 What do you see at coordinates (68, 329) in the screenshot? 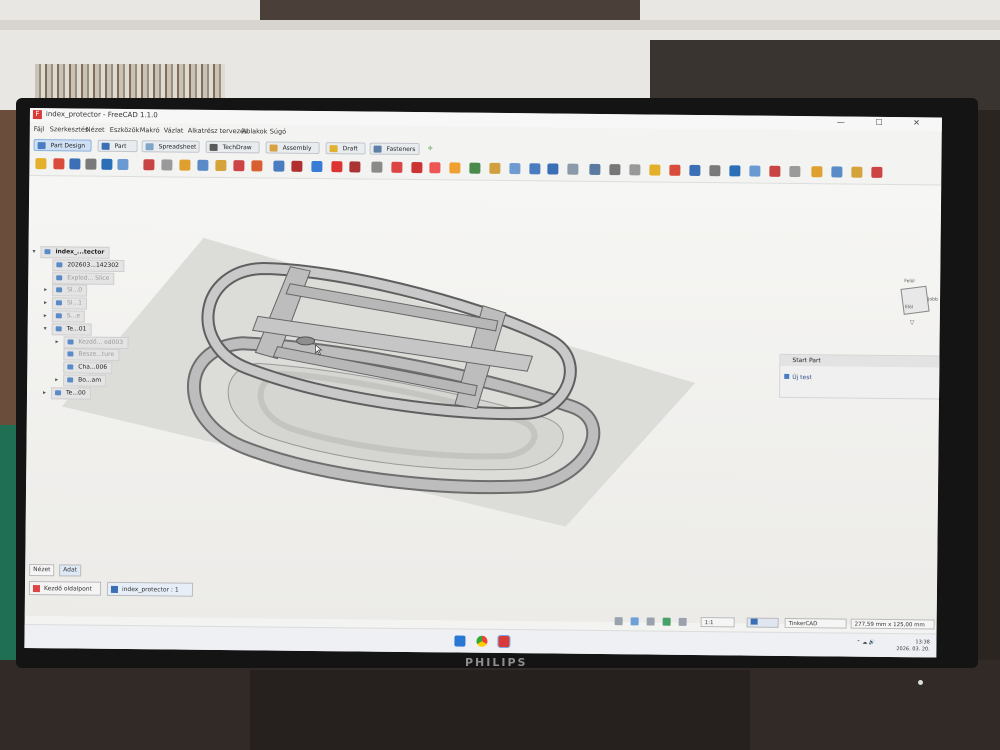
I see `tree-item: ▾ Te...01` at bounding box center [68, 329].